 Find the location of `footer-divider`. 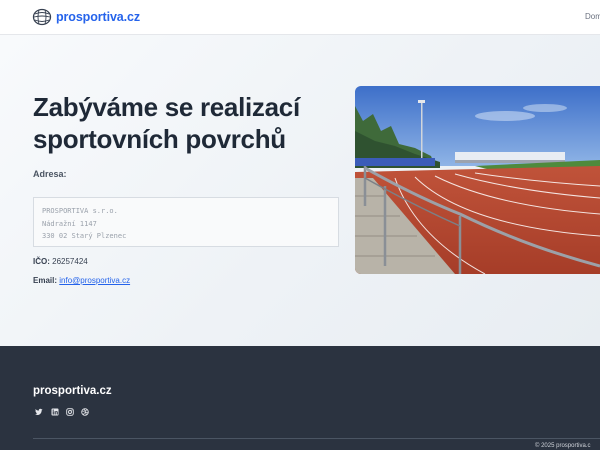

footer-divider is located at coordinates (316, 438).